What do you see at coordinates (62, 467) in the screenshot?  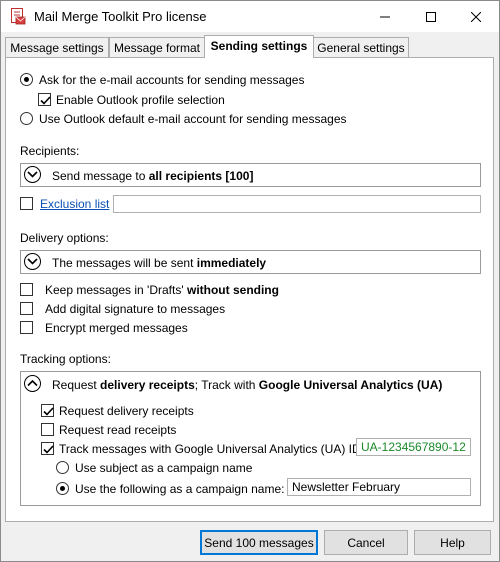 I see `subject-campaign-radio` at bounding box center [62, 467].